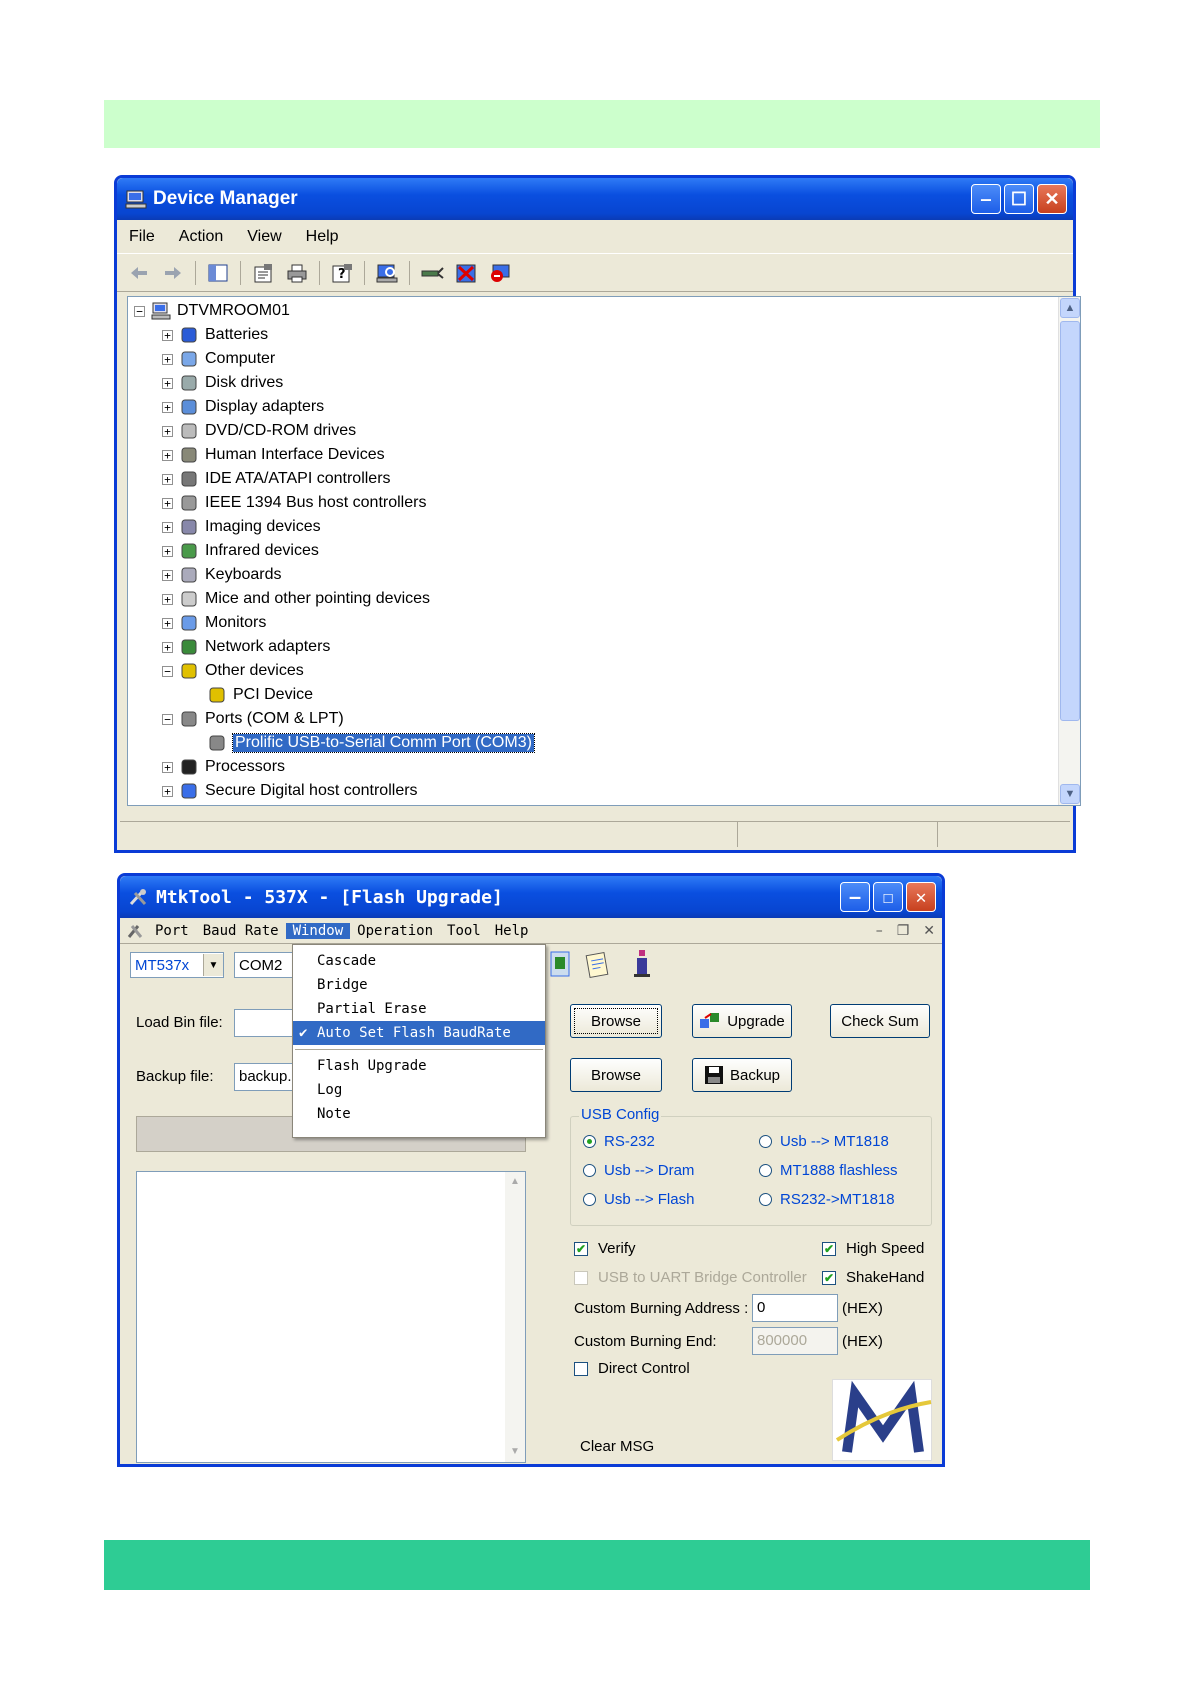 The image size is (1190, 1684). What do you see at coordinates (215, 335) in the screenshot?
I see `tree-item: + Batteries` at bounding box center [215, 335].